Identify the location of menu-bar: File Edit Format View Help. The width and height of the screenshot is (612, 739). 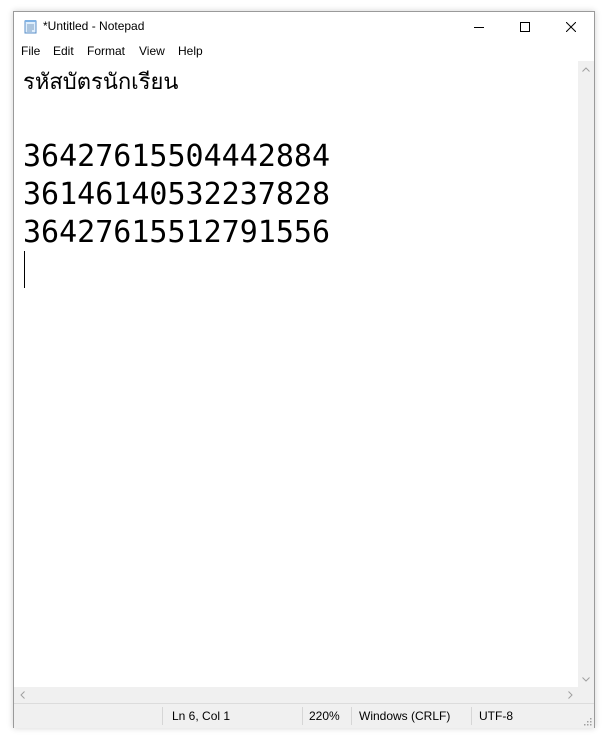
(304, 51).